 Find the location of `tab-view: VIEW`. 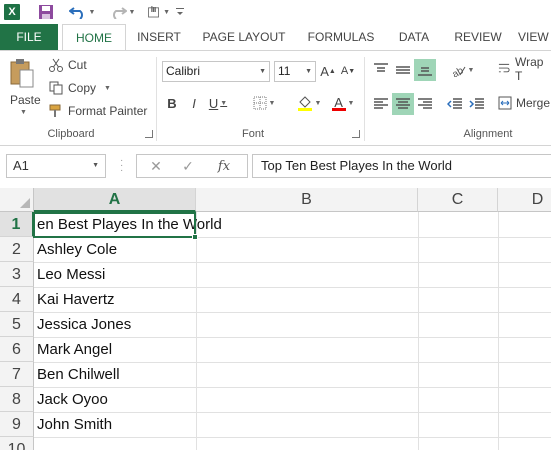

tab-view: VIEW is located at coordinates (534, 37).